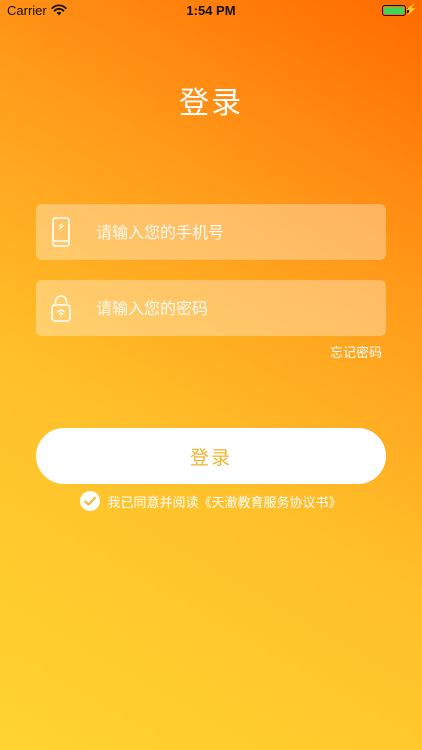 The height and width of the screenshot is (750, 422). I want to click on status-bar: Carrier 1:54 PM ⚡, so click(211, 11).